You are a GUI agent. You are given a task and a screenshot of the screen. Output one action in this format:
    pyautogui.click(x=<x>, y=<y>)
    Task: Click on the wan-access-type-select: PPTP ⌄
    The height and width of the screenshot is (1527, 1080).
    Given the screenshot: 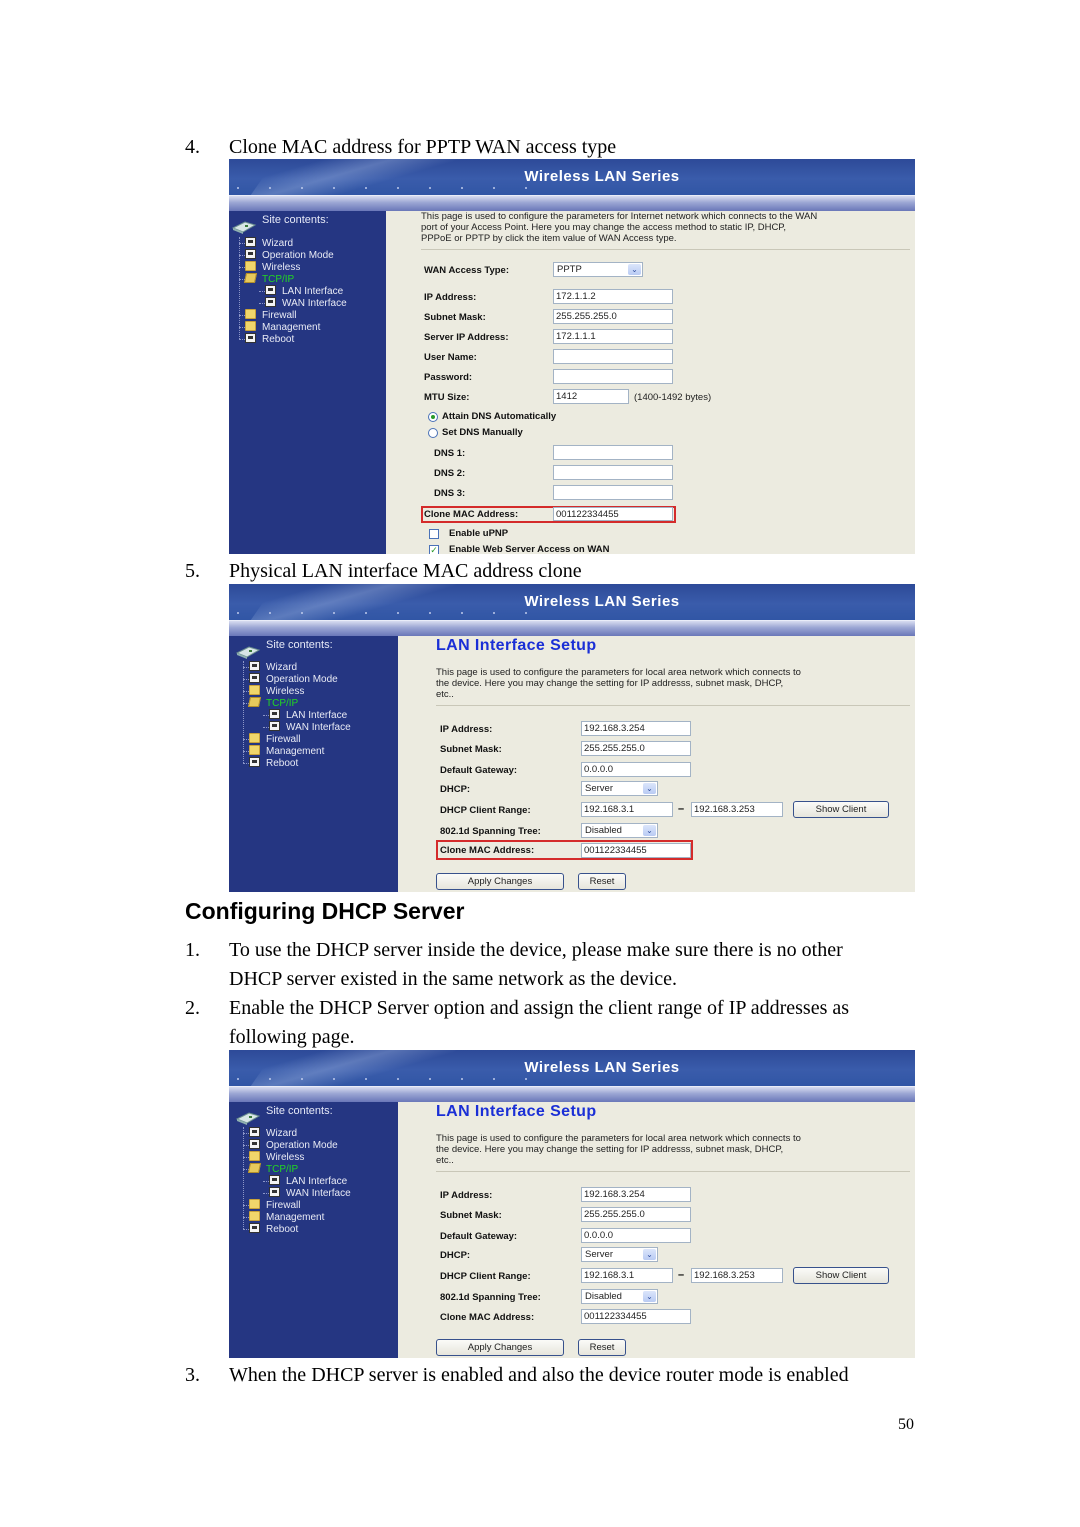 What is the action you would take?
    pyautogui.click(x=598, y=269)
    